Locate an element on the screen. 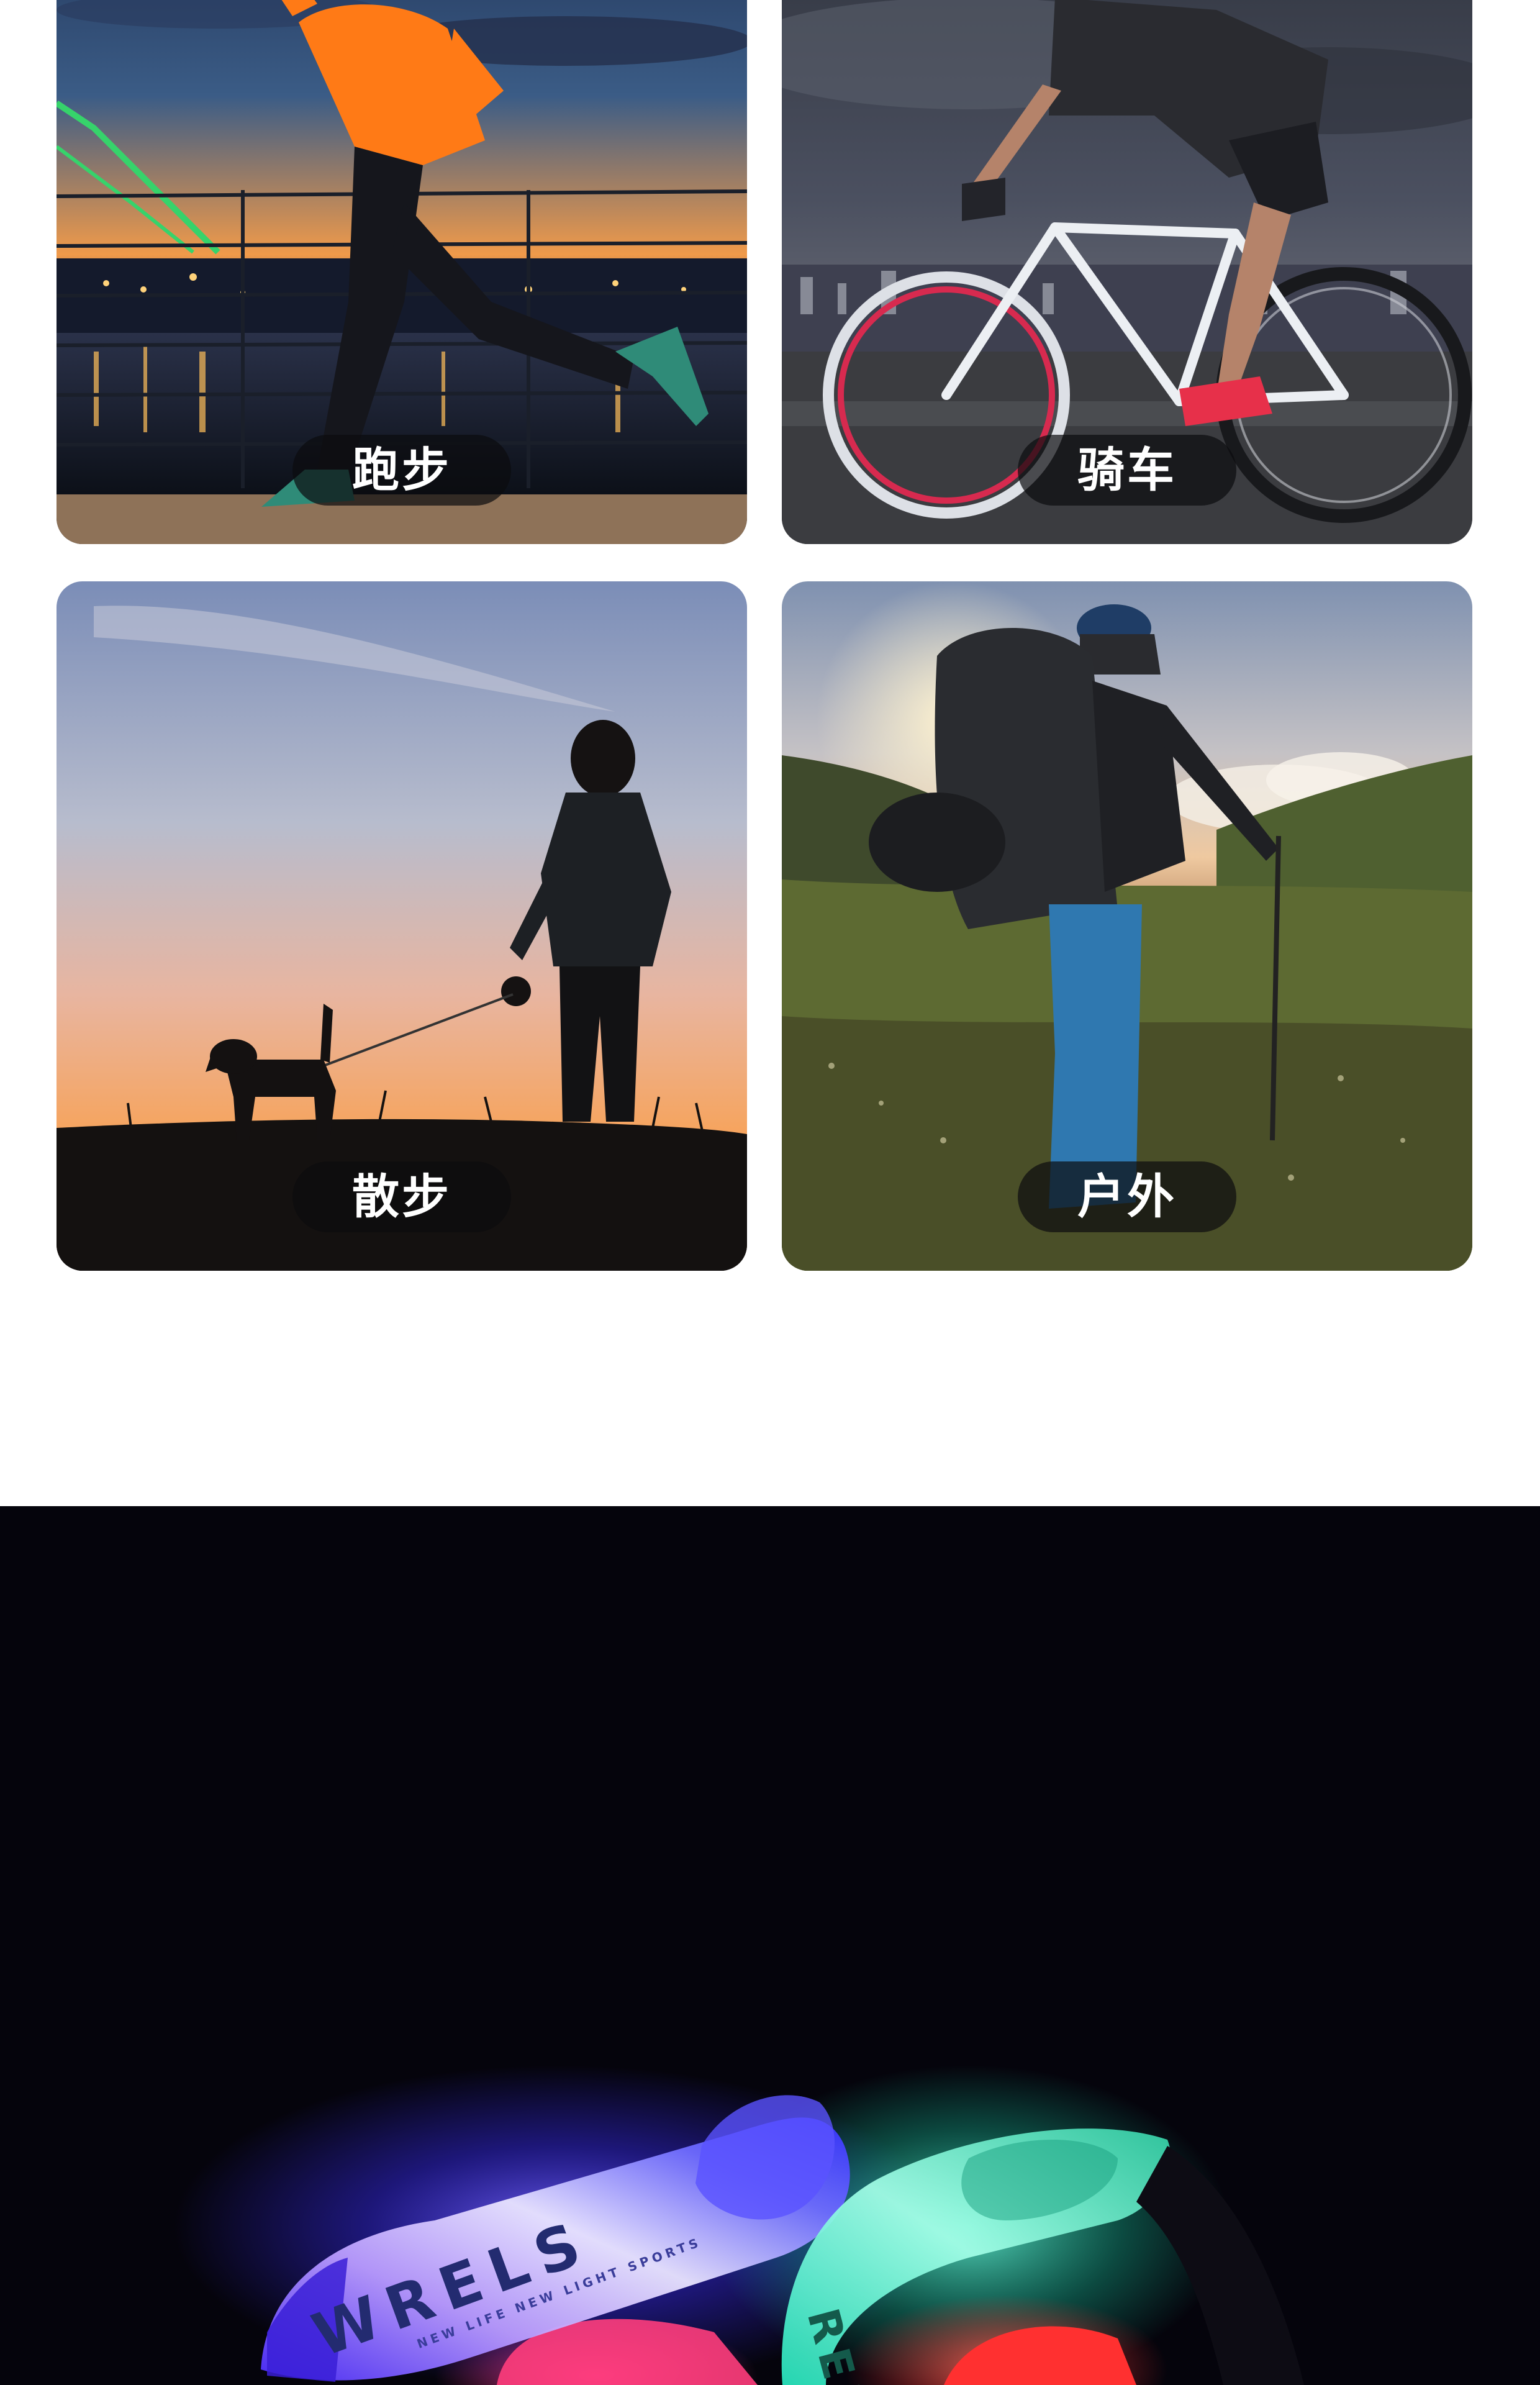 Image resolution: width=1540 pixels, height=2385 pixels. scene-label-running: 跑步 is located at coordinates (401, 470).